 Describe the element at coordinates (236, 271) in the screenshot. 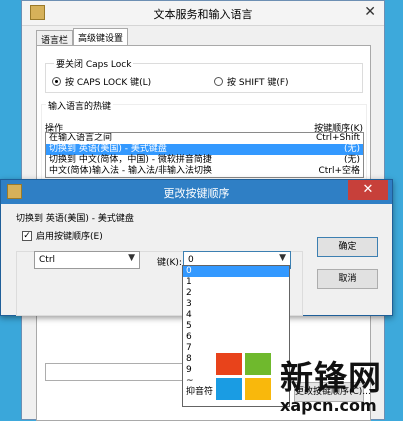

I see `dropdown-option: 0` at that location.